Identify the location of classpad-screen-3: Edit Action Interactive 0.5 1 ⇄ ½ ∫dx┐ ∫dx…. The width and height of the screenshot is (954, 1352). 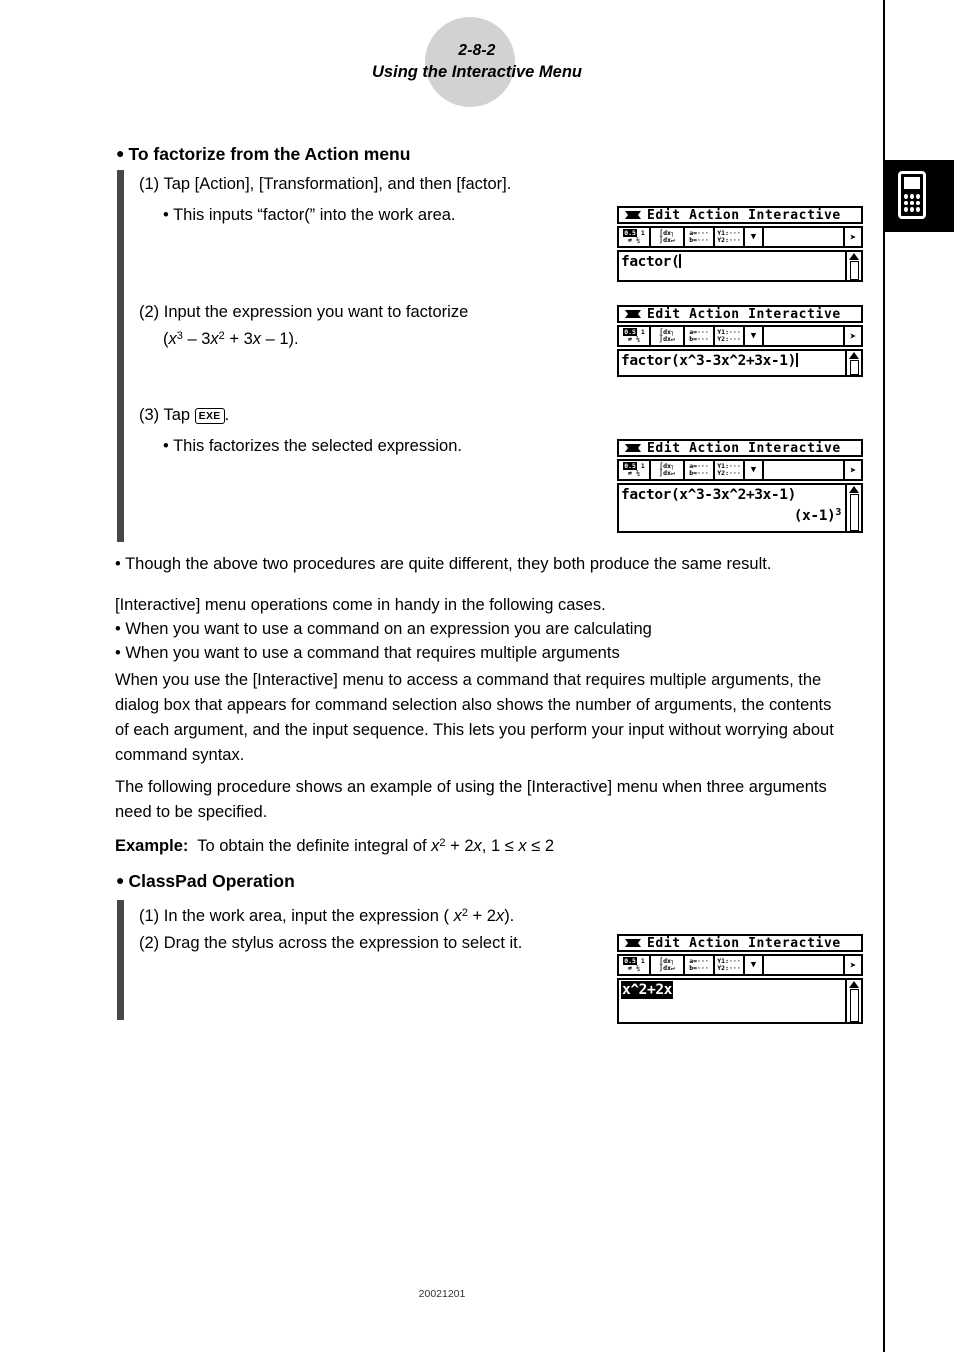
(740, 486).